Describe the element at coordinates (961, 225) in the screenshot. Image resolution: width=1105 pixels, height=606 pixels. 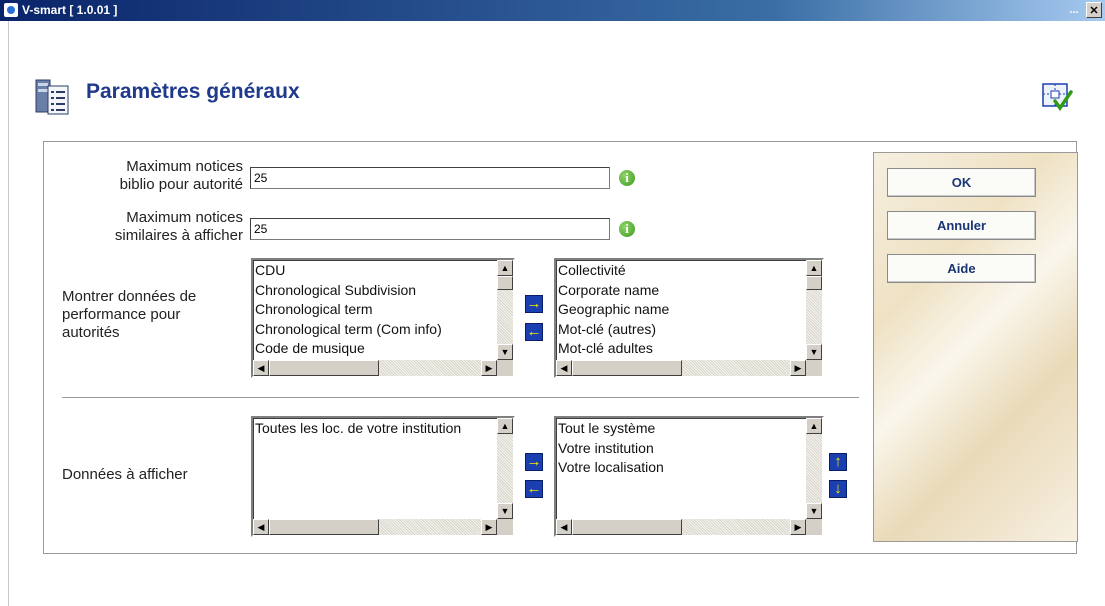
I see `cancel-button: Annuler` at that location.